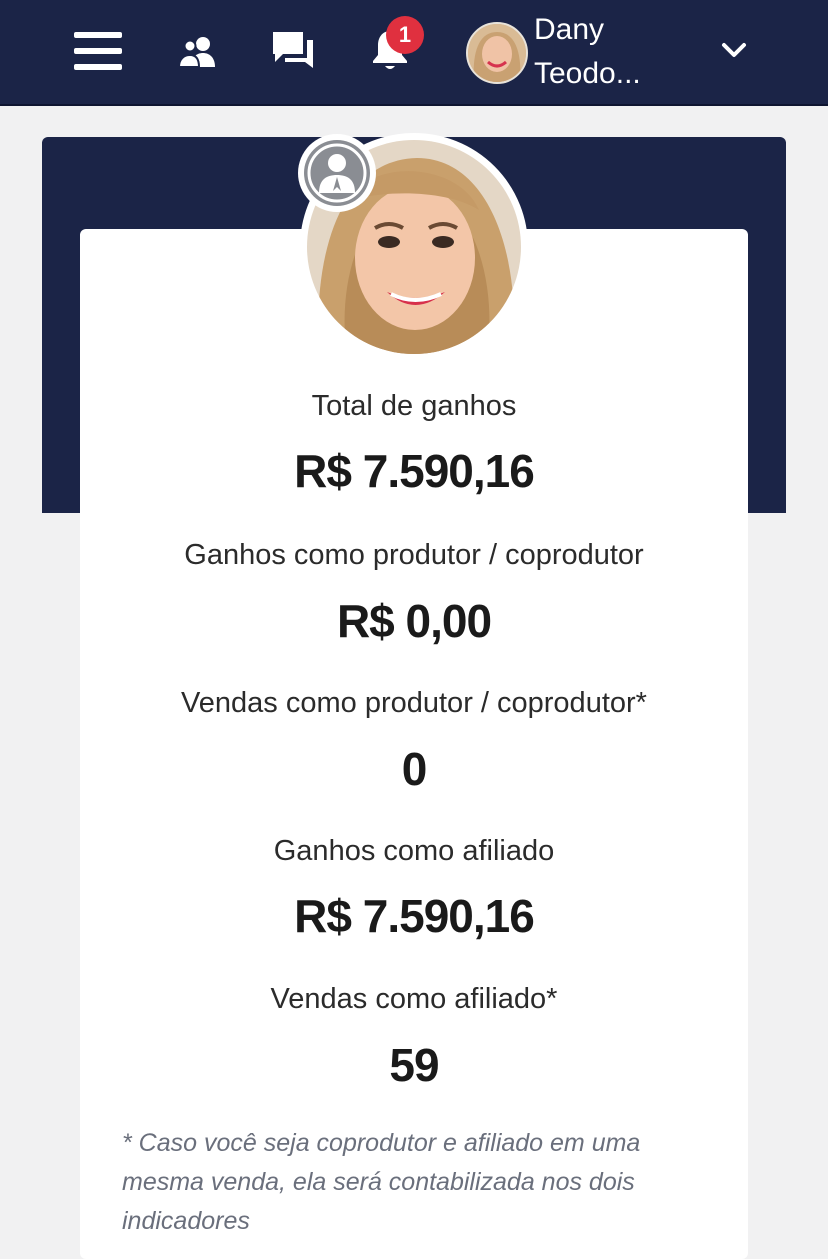 Image resolution: width=828 pixels, height=1259 pixels. Describe the element at coordinates (414, 1065) in the screenshot. I see `affiliate-sales-value: 59` at that location.